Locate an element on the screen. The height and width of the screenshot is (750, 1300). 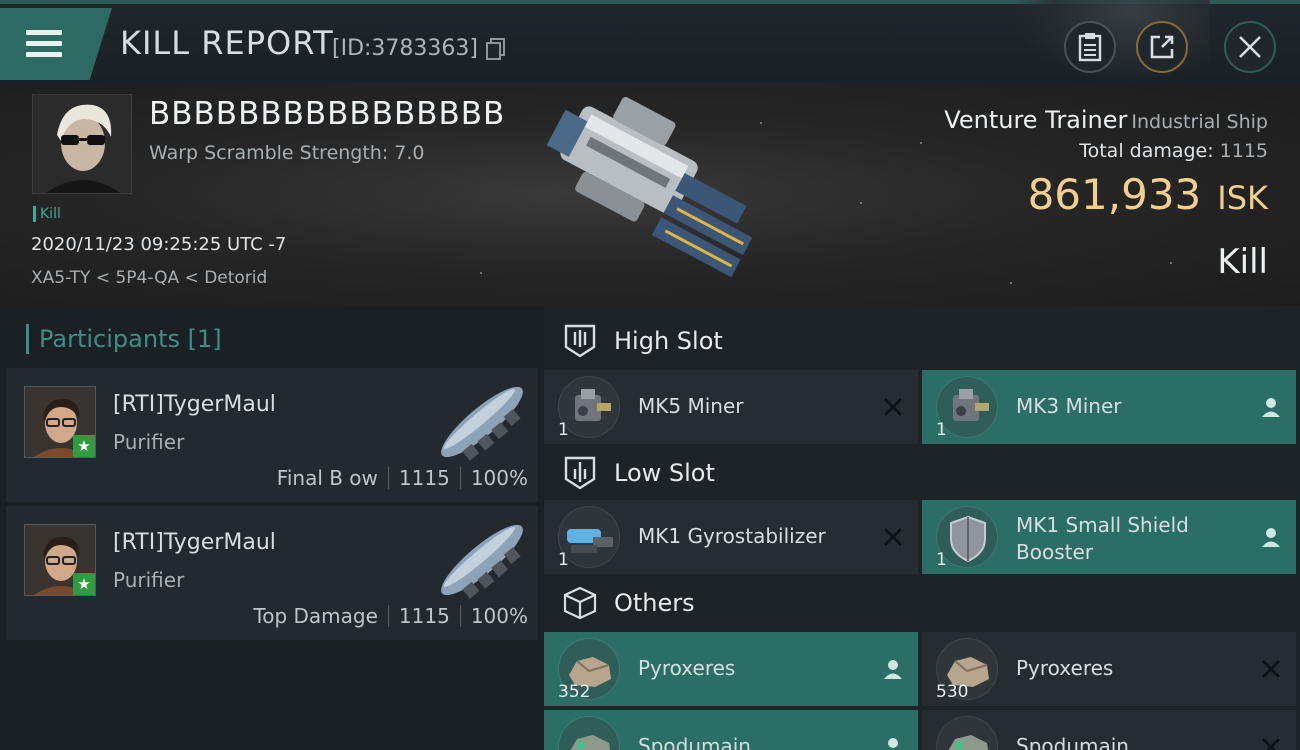
cargo-item: 352 Pyroxeres is located at coordinates (731, 669).